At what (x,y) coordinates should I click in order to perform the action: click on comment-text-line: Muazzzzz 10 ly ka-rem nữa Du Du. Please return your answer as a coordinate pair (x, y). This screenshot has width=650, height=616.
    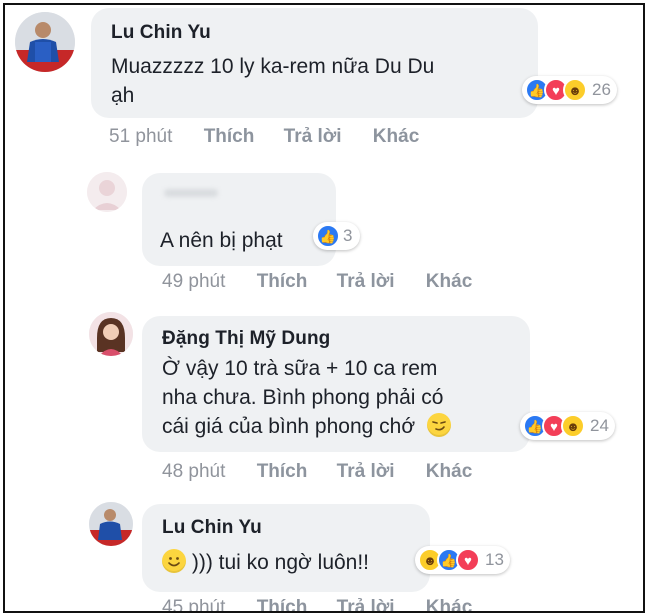
    Looking at the image, I should click on (273, 66).